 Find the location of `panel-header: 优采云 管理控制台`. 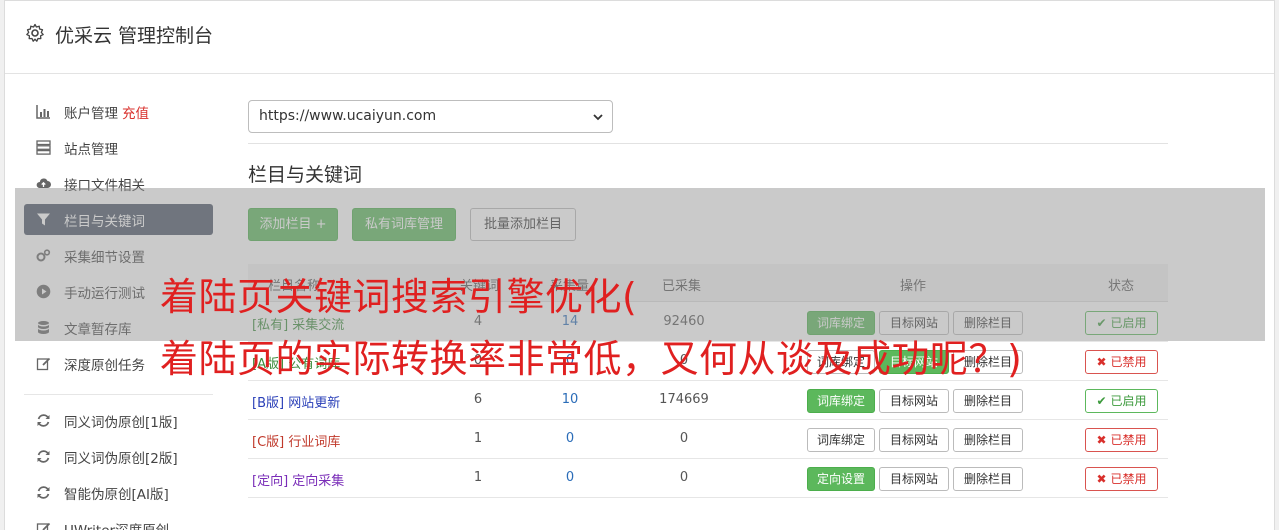

panel-header: 优采云 管理控制台 is located at coordinates (639, 37).